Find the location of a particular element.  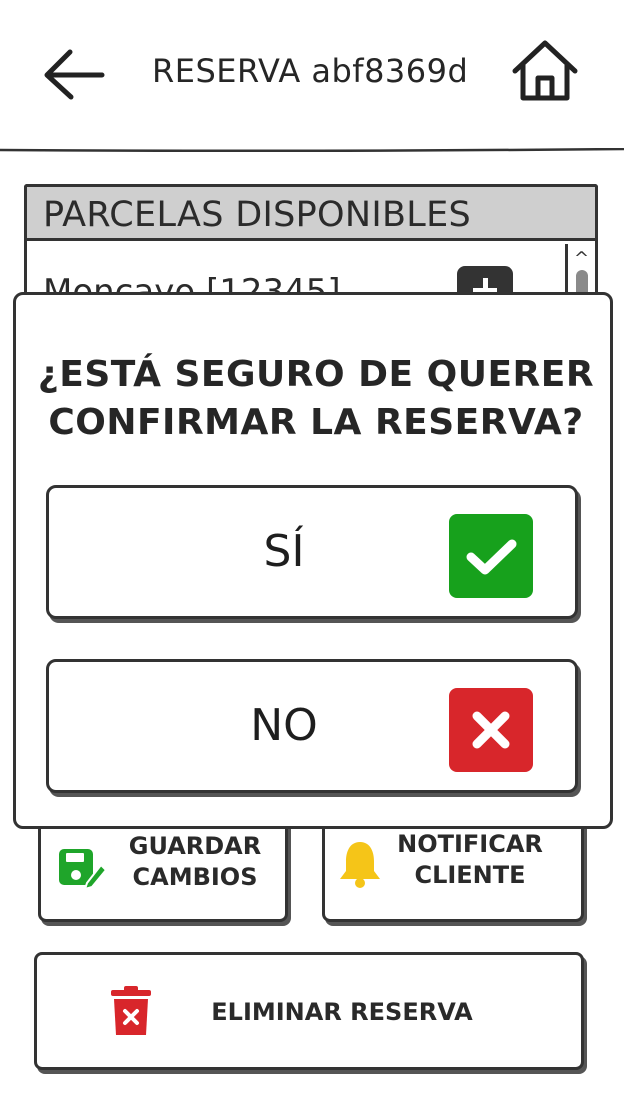

yes-label: SÍ is located at coordinates (284, 551).